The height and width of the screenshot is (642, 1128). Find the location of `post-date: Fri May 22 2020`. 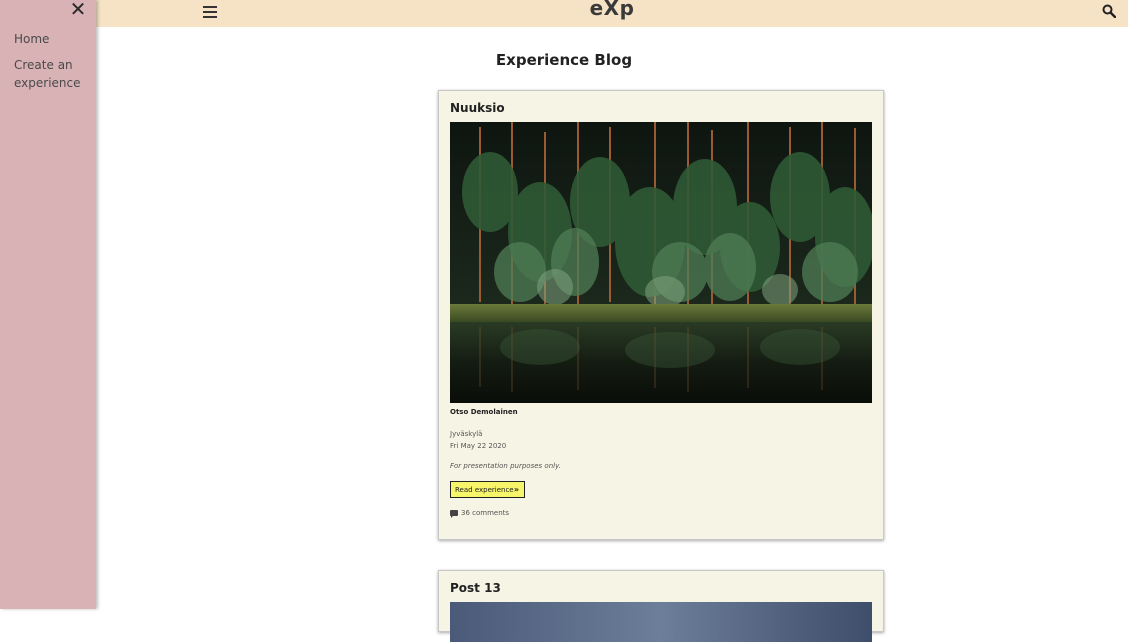

post-date: Fri May 22 2020 is located at coordinates (478, 446).